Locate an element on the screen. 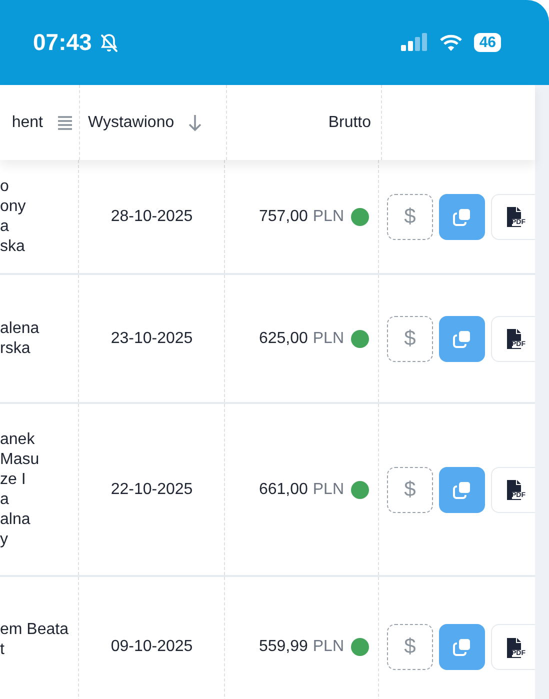  client-name: anek Masu ze I a alna y is located at coordinates (20, 490).